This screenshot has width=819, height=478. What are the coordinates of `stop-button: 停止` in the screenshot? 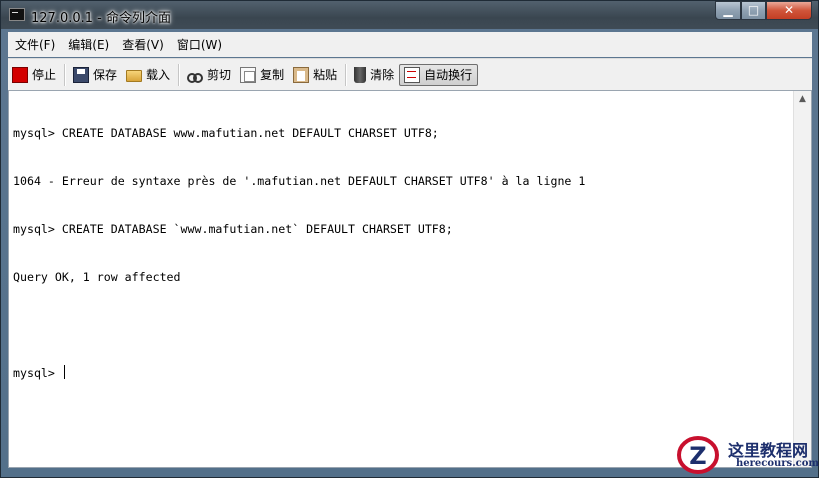 It's located at (34, 75).